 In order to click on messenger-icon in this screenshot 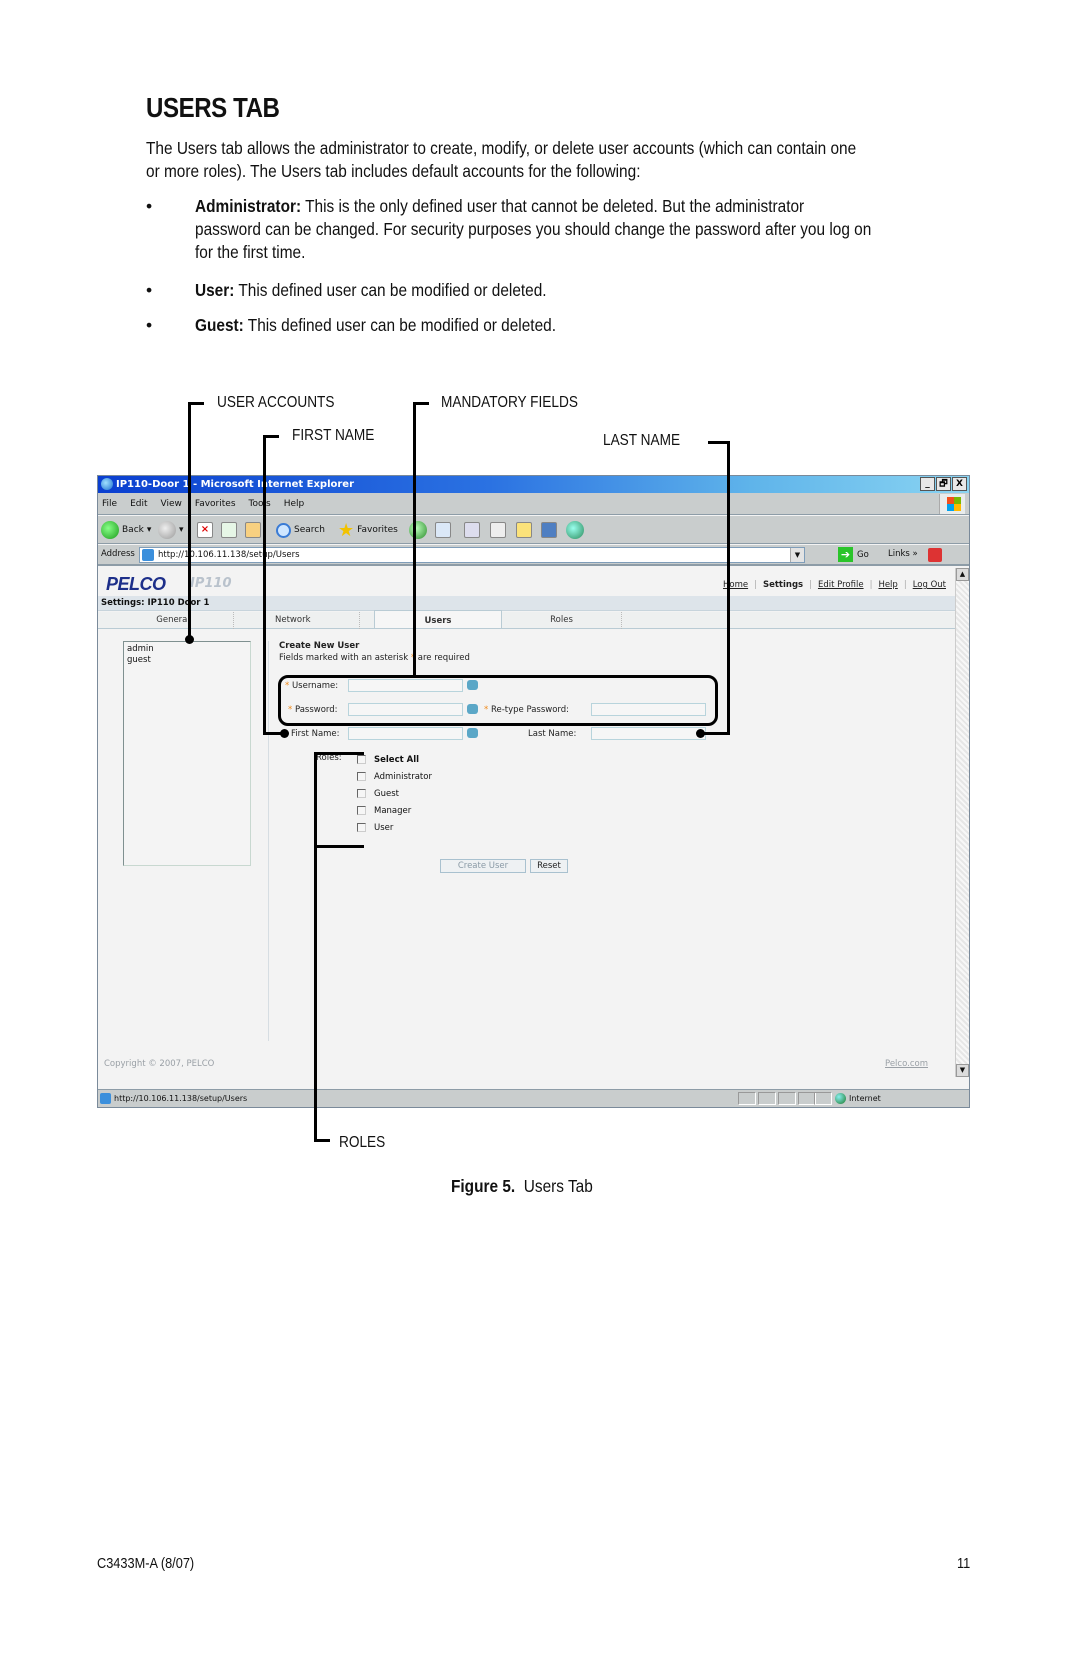, I will do `click(575, 530)`.